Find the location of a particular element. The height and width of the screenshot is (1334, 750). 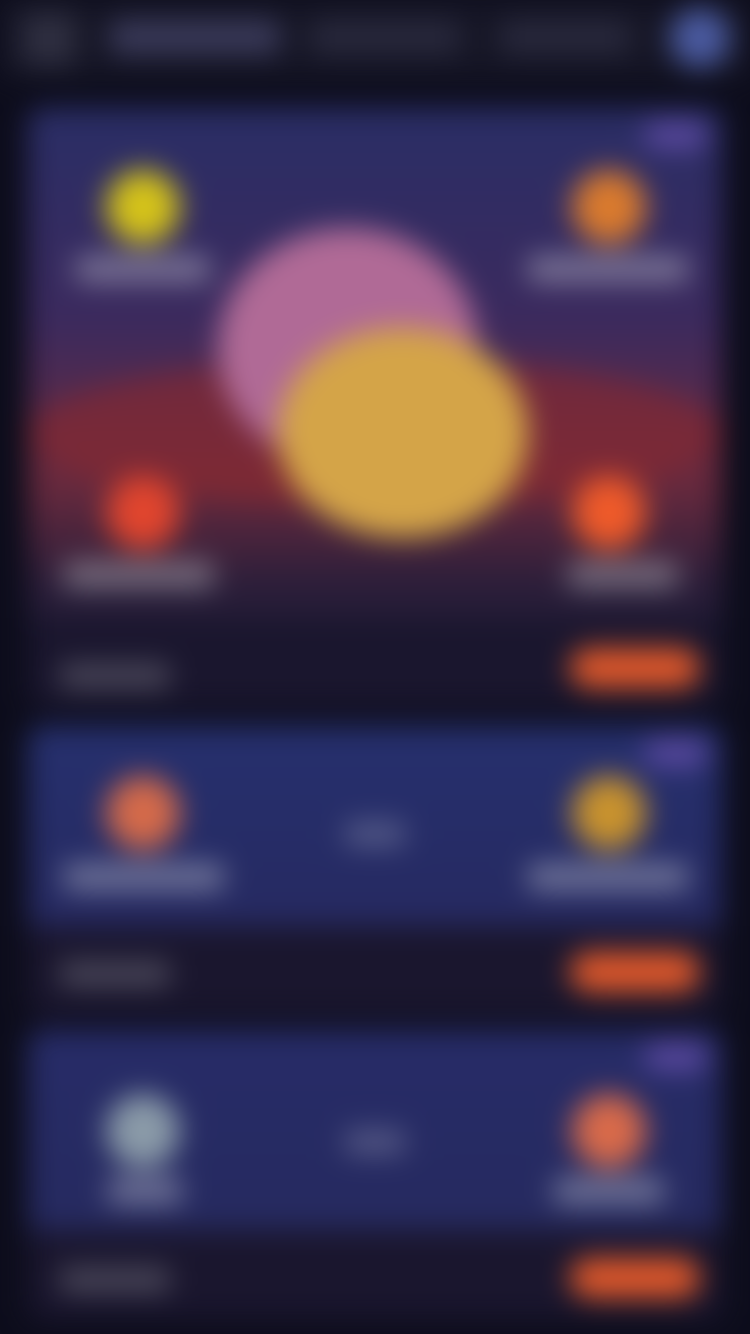

menu-icon is located at coordinates (49, 39).